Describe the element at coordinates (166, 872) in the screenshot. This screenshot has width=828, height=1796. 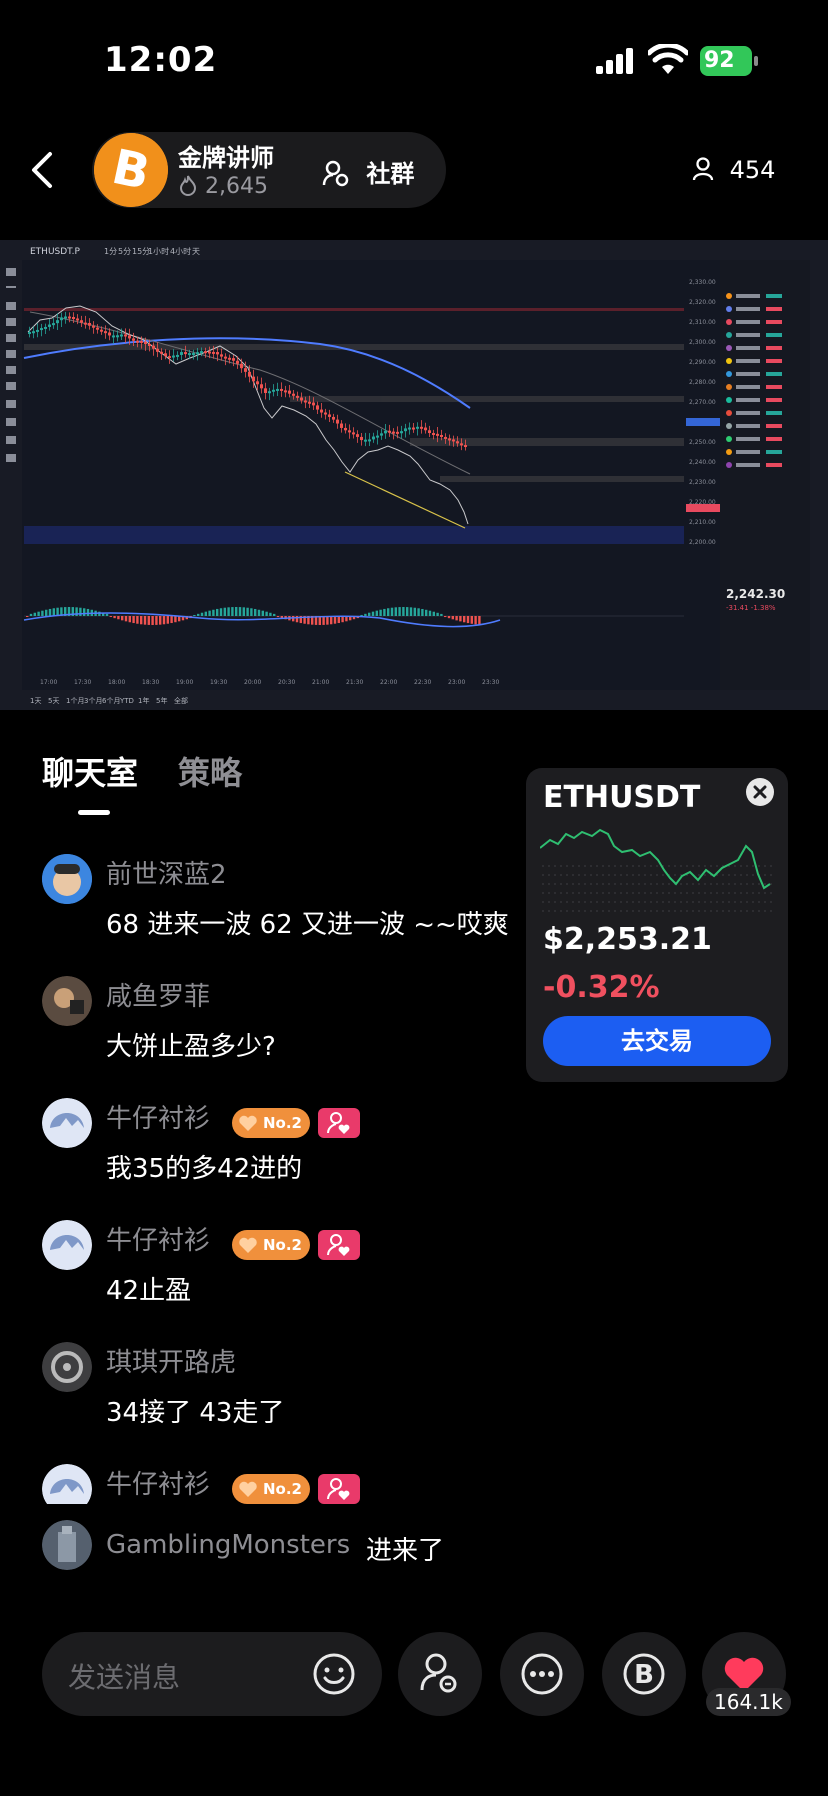
I see `username: 前世深蓝2` at that location.